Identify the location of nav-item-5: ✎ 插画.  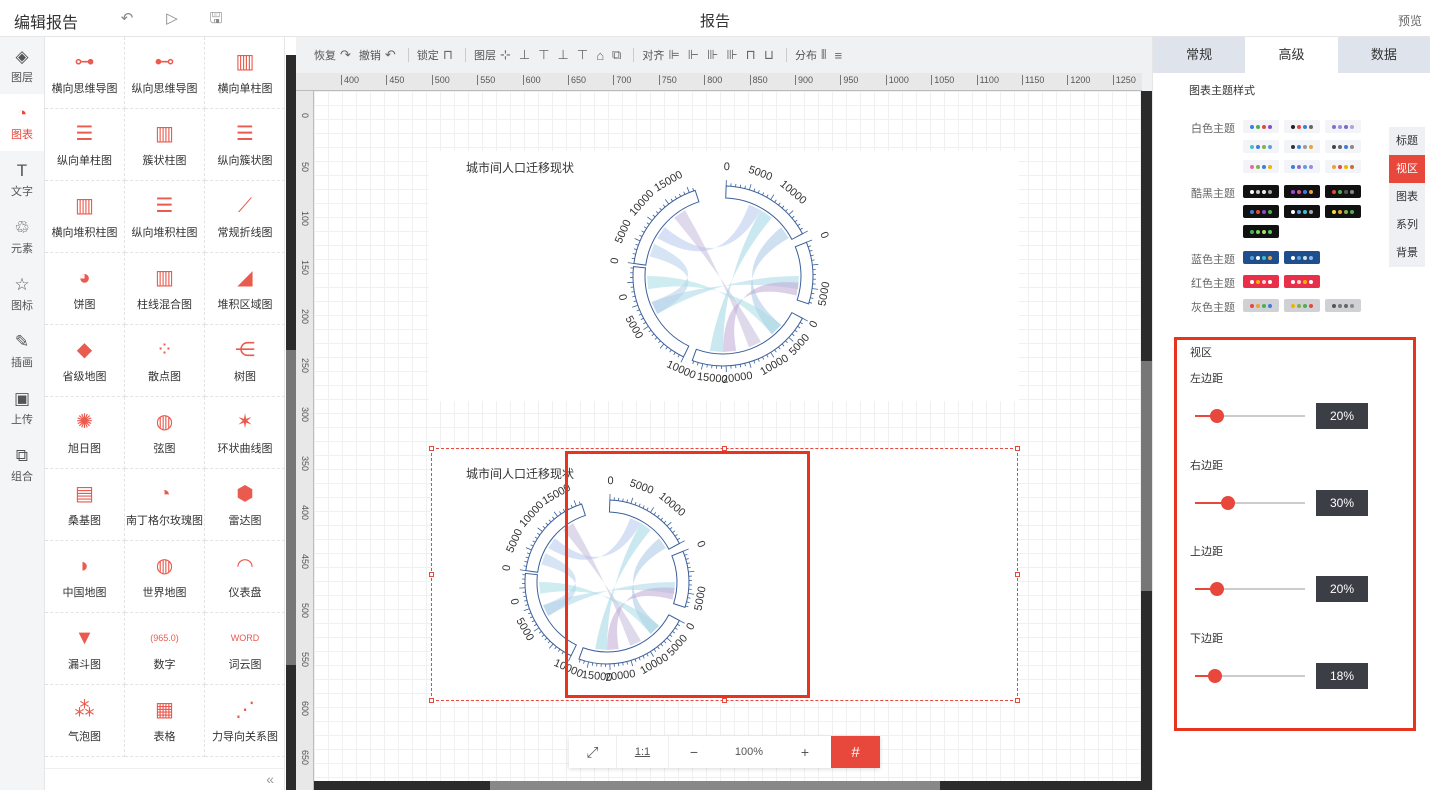
(22, 350).